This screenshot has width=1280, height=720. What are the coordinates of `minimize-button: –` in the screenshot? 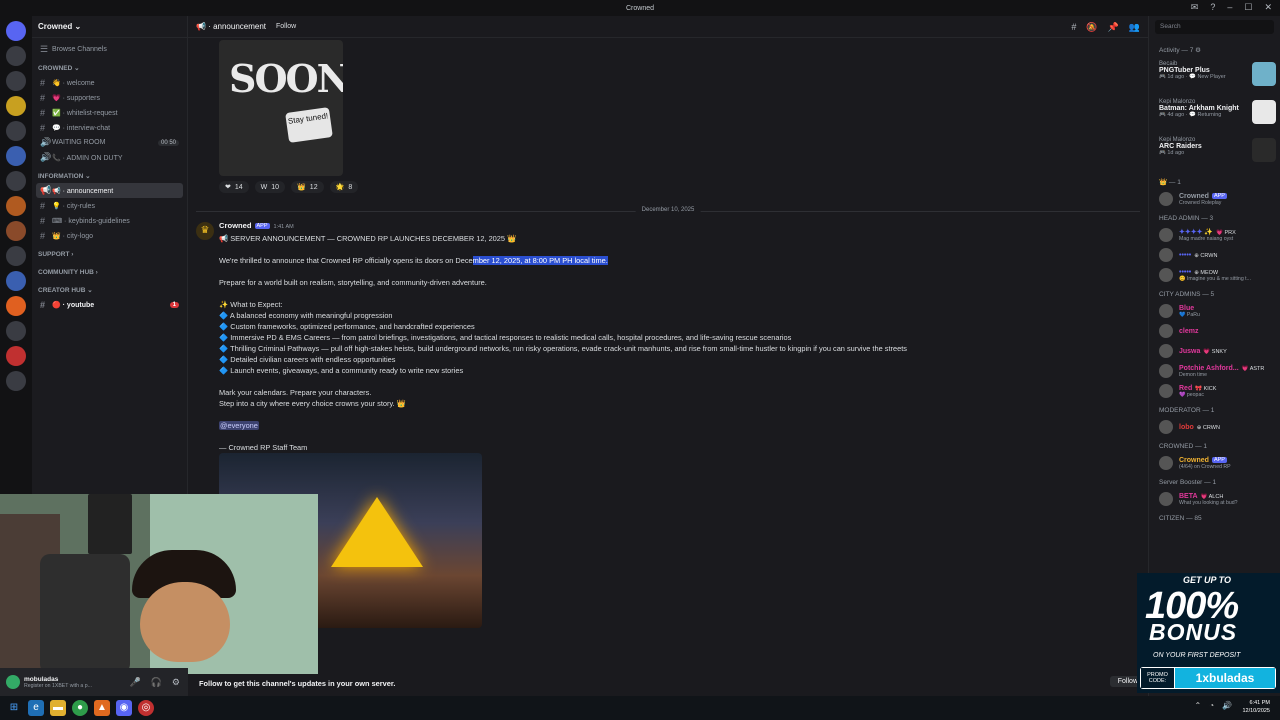 It's located at (1229, 7).